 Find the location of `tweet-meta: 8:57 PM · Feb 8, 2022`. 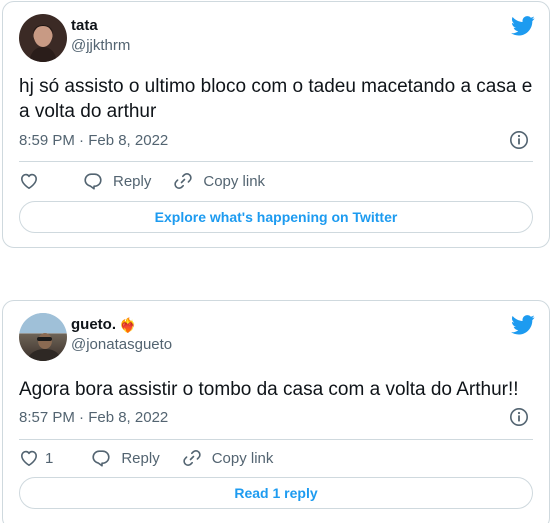

tweet-meta: 8:57 PM · Feb 8, 2022 is located at coordinates (276, 417).